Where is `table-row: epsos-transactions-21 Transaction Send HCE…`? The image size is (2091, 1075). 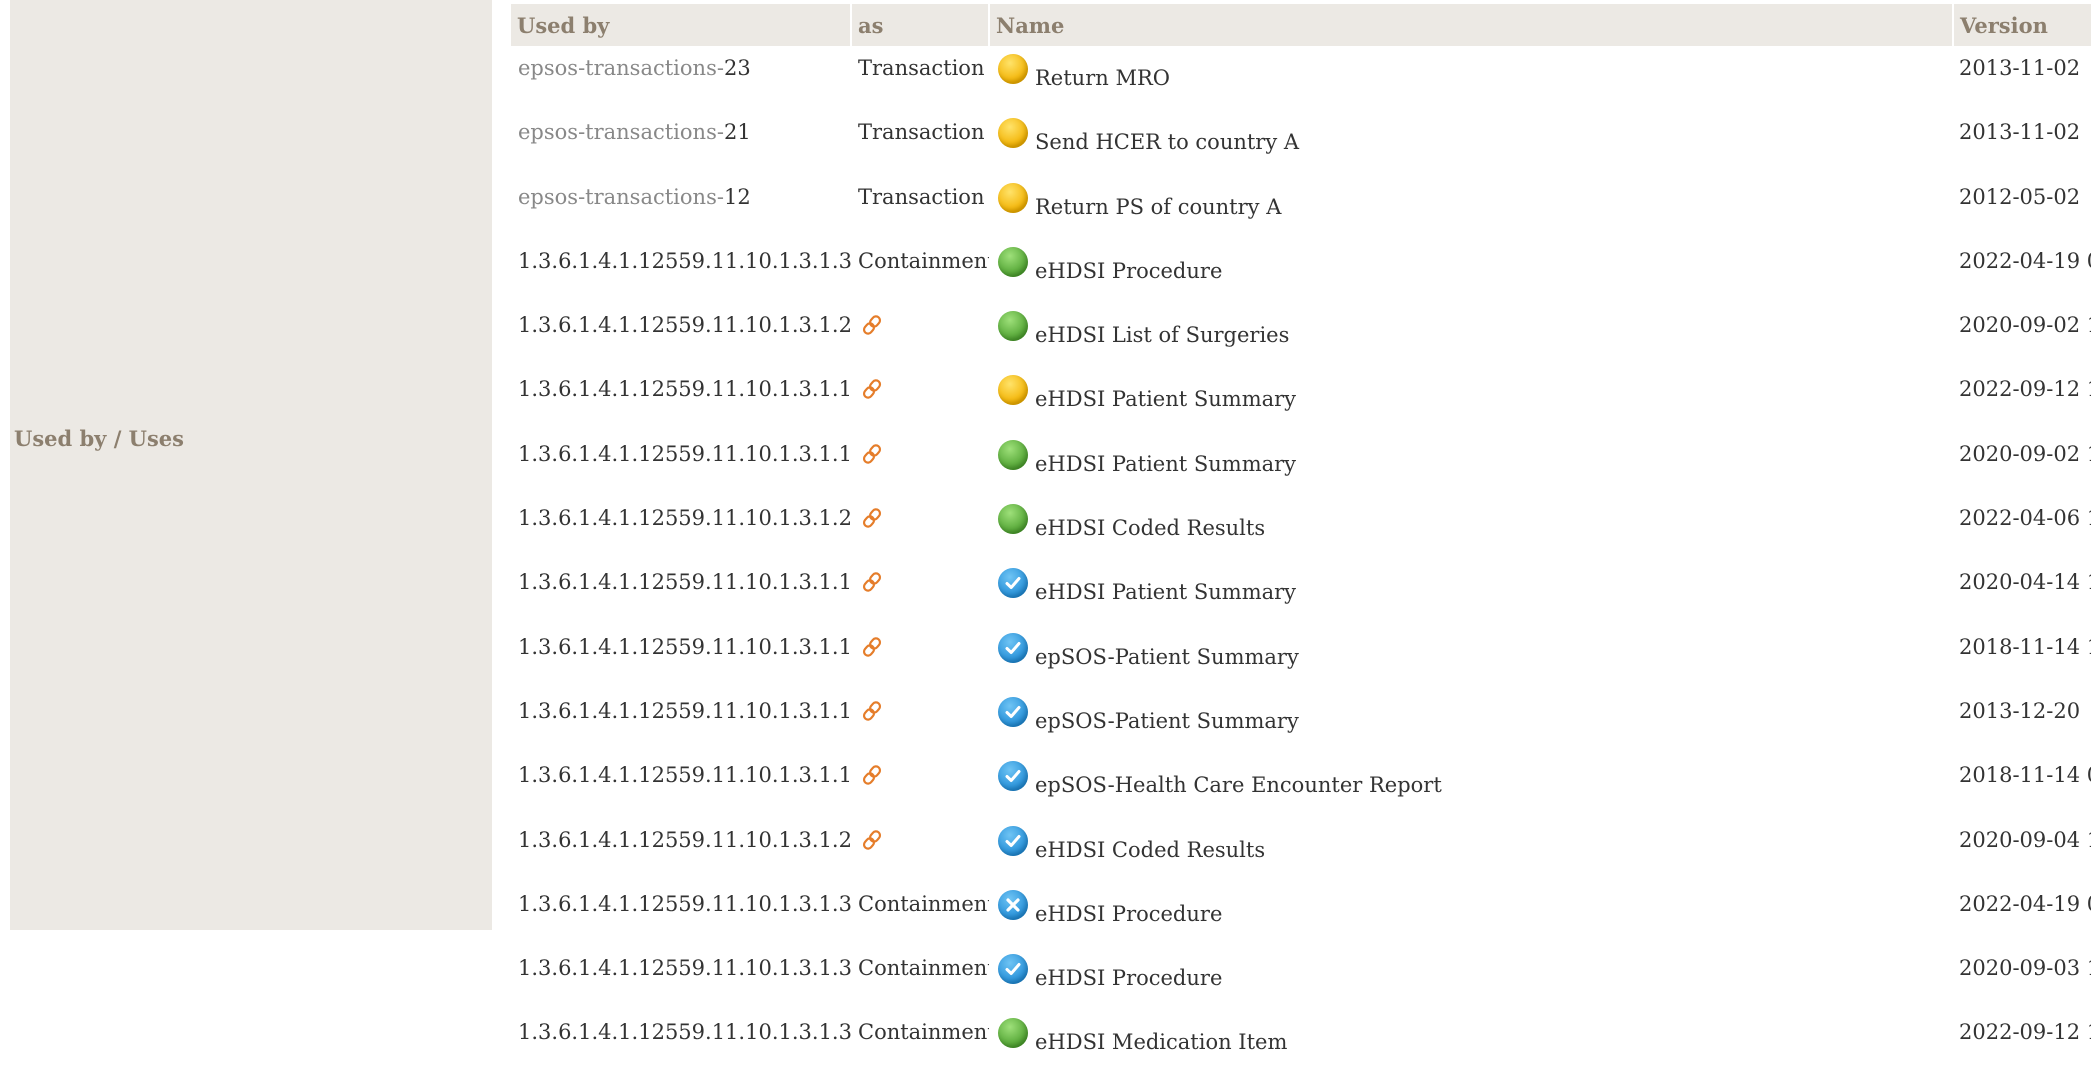
table-row: epsos-transactions-21 Transaction Send HCE… is located at coordinates (1301, 142).